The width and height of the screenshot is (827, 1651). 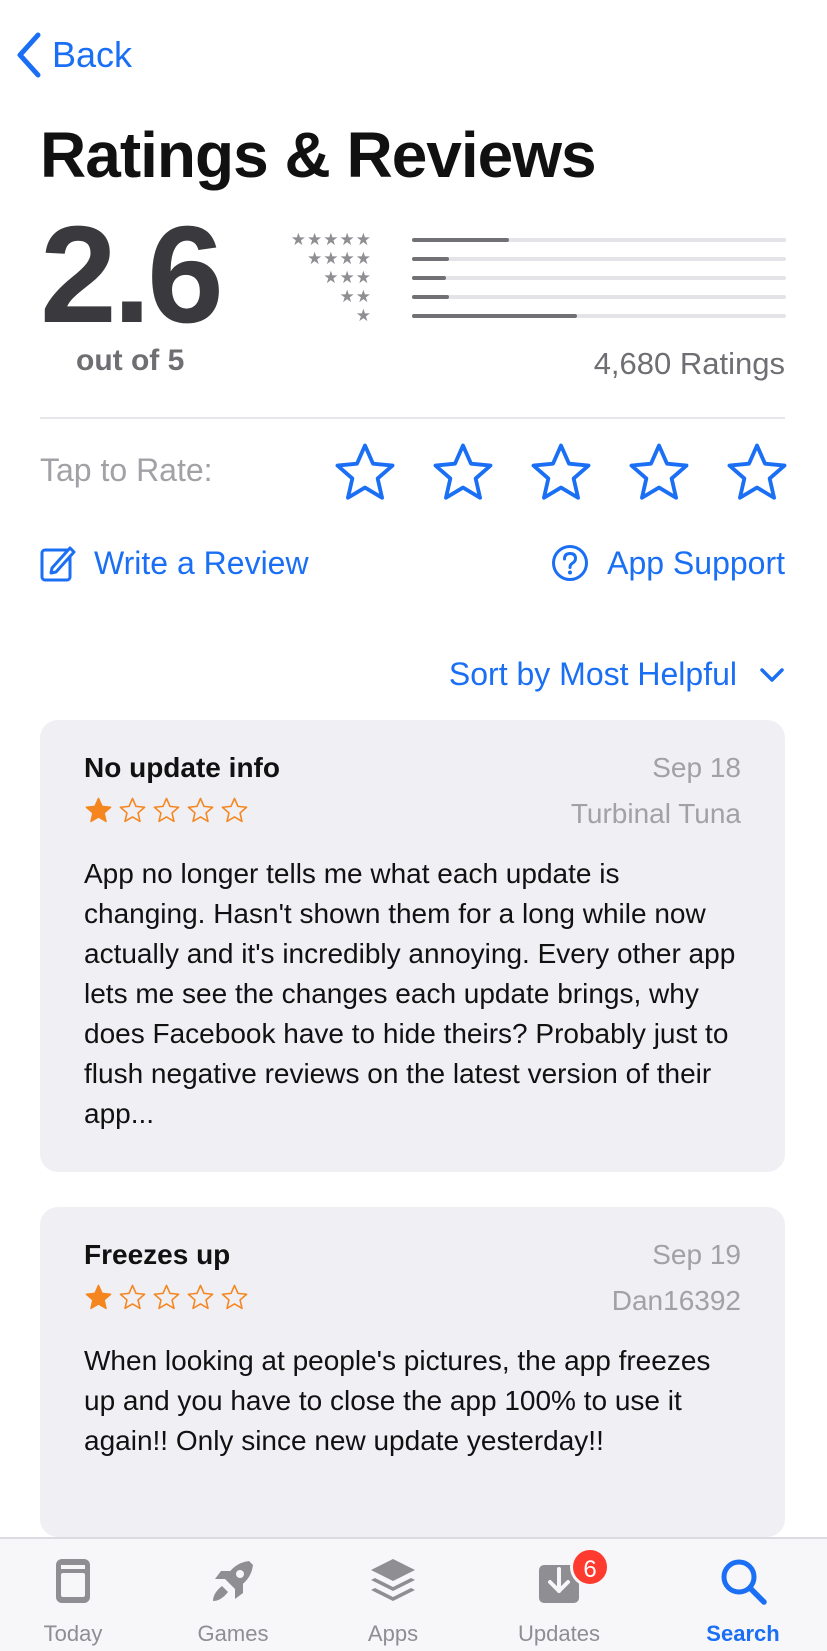 I want to click on chevron-left-icon, so click(x=29, y=55).